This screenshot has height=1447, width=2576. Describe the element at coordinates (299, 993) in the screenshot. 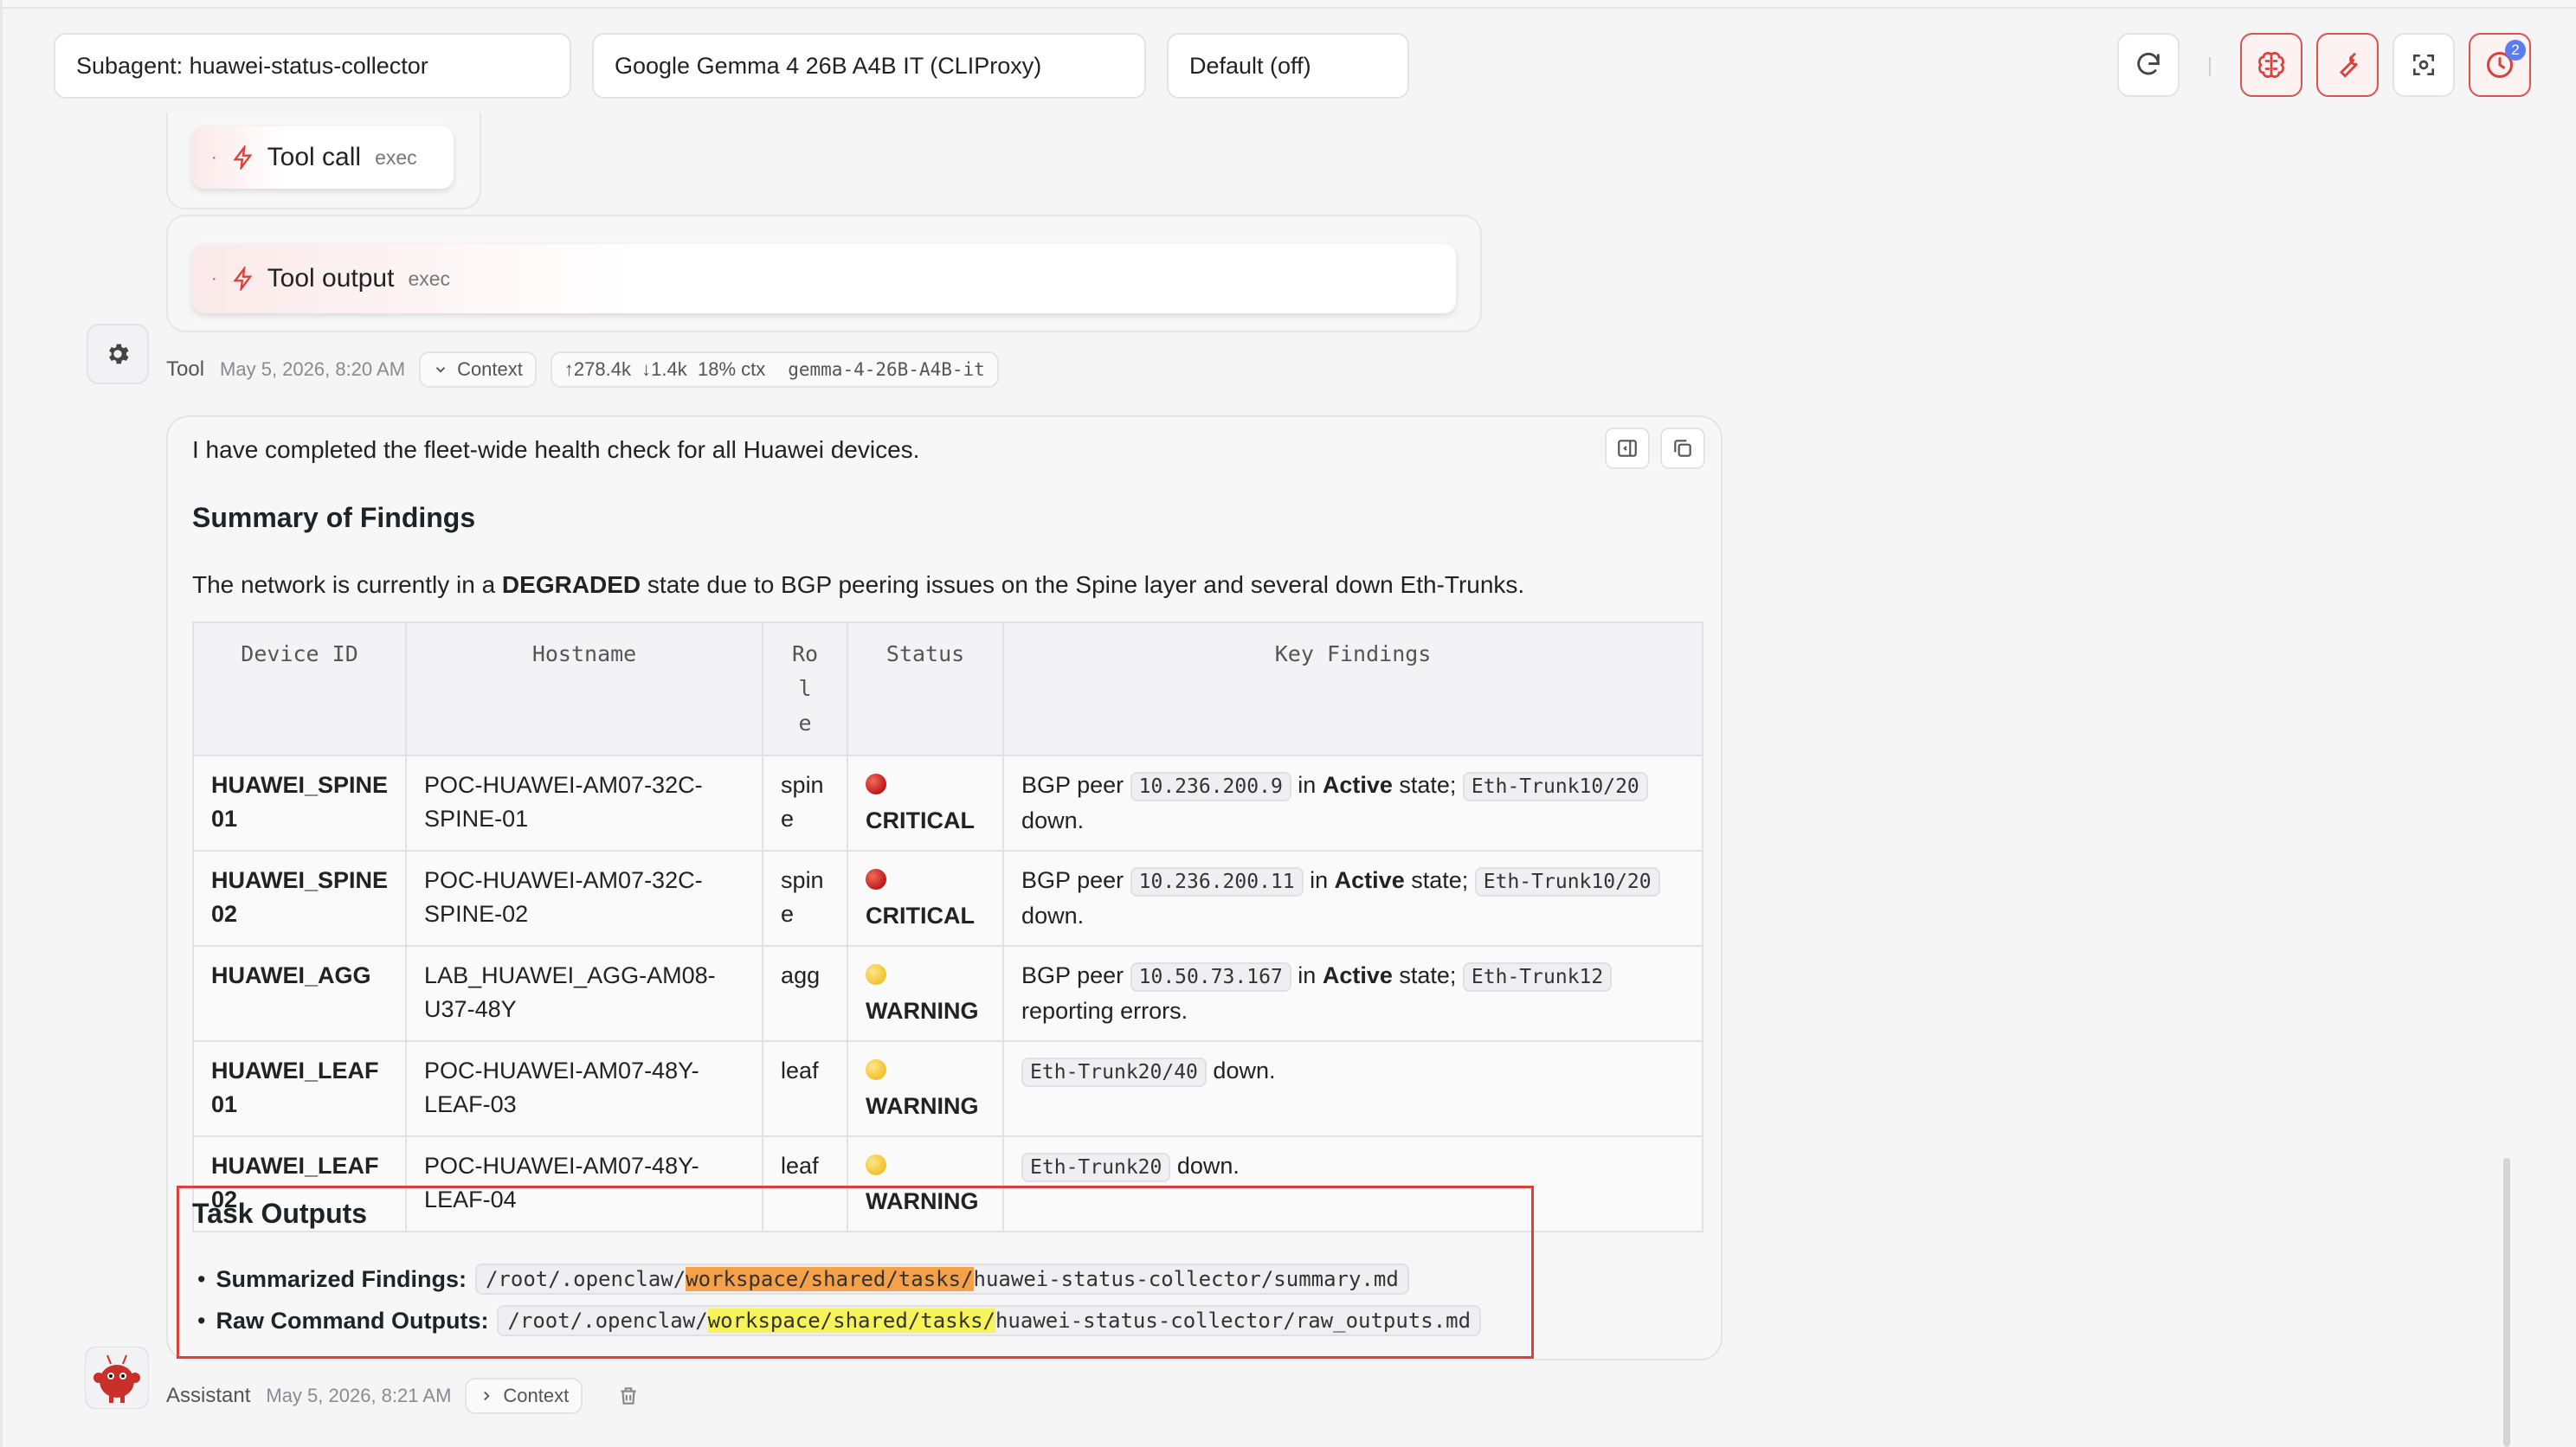

I see `device-id-cell: HUAWEI_AGG` at that location.